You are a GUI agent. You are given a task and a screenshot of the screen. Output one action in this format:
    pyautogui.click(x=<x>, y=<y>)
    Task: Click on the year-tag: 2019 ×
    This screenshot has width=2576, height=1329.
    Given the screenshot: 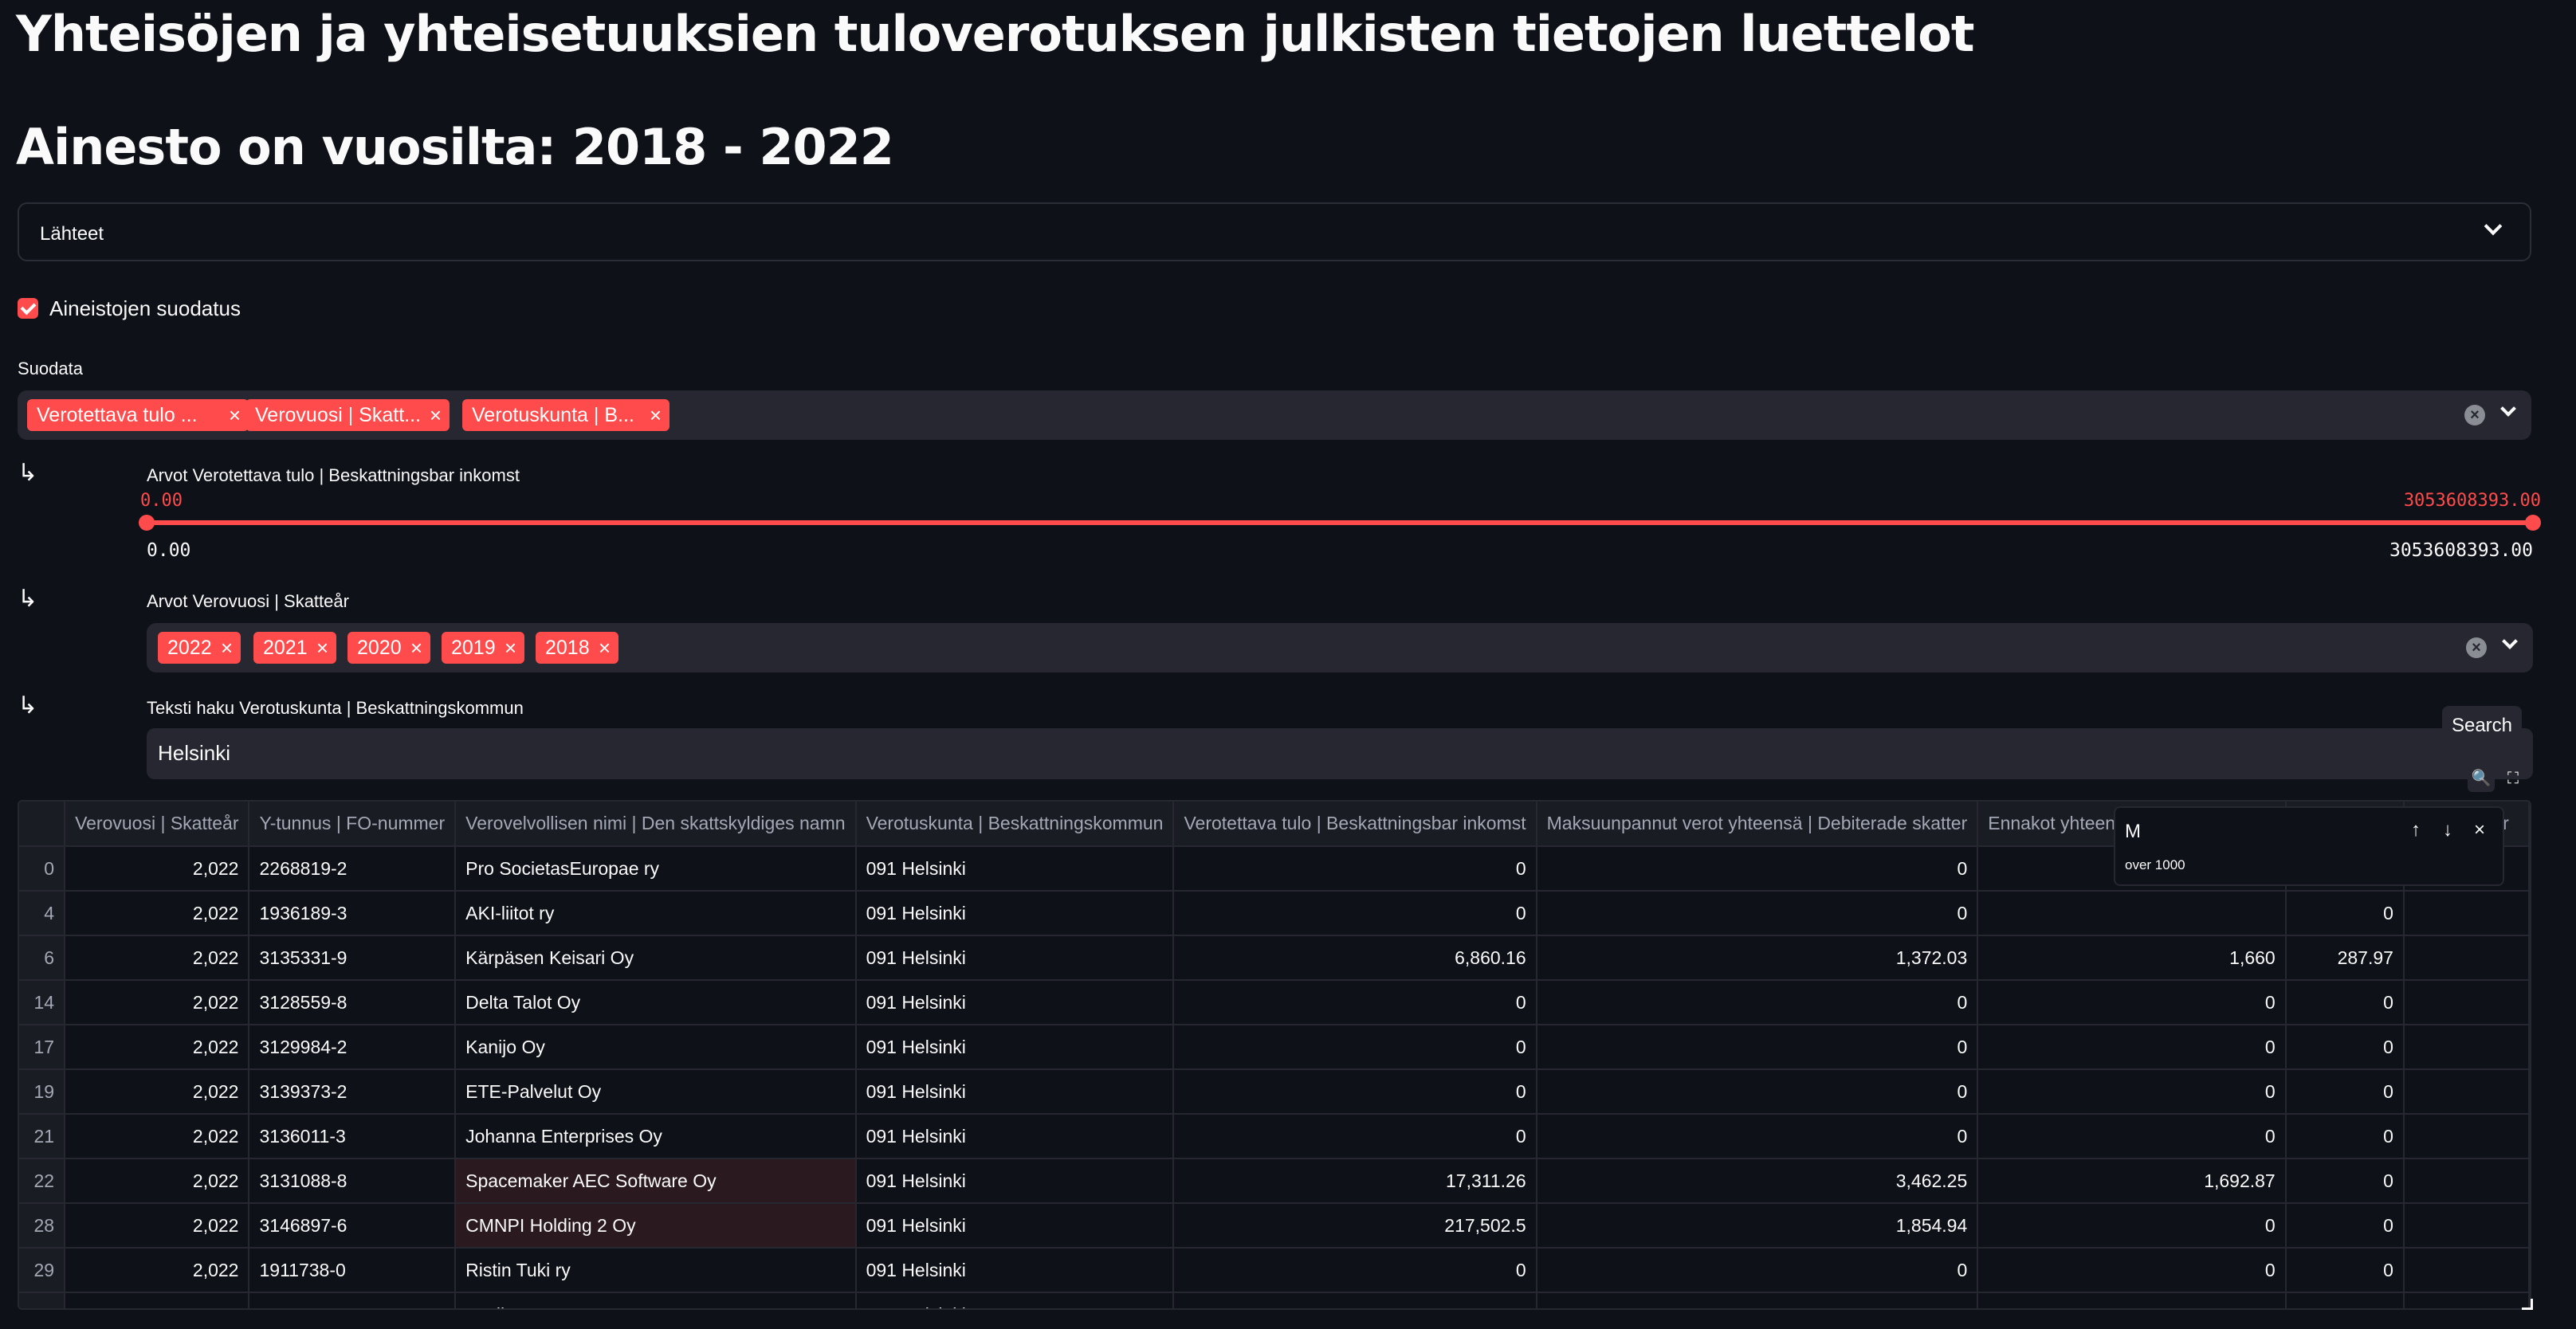 What is the action you would take?
    pyautogui.click(x=483, y=648)
    